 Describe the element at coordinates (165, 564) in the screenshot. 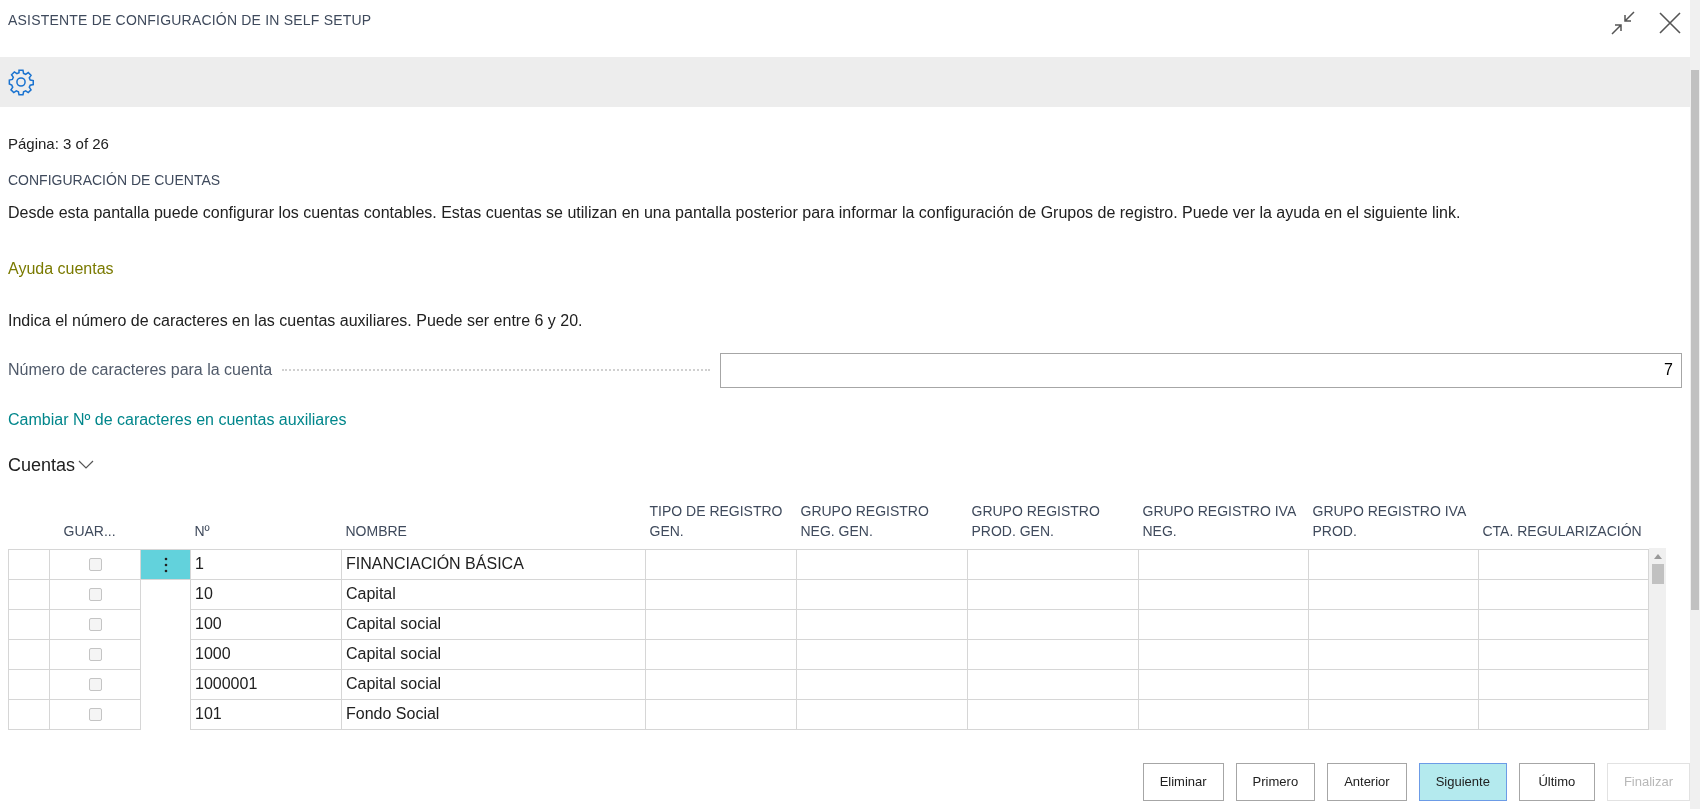

I see `row-menu-icon` at that location.